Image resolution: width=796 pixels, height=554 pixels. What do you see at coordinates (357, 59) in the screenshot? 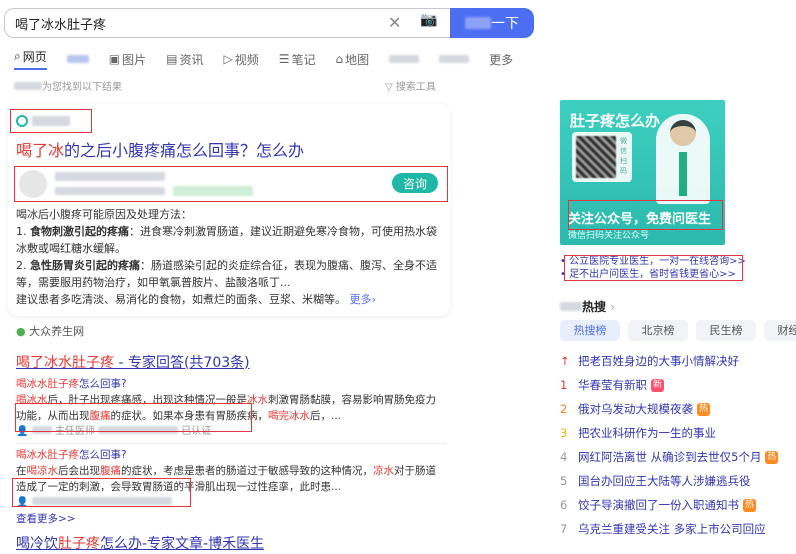
I see `tab-label: 地图` at bounding box center [357, 59].